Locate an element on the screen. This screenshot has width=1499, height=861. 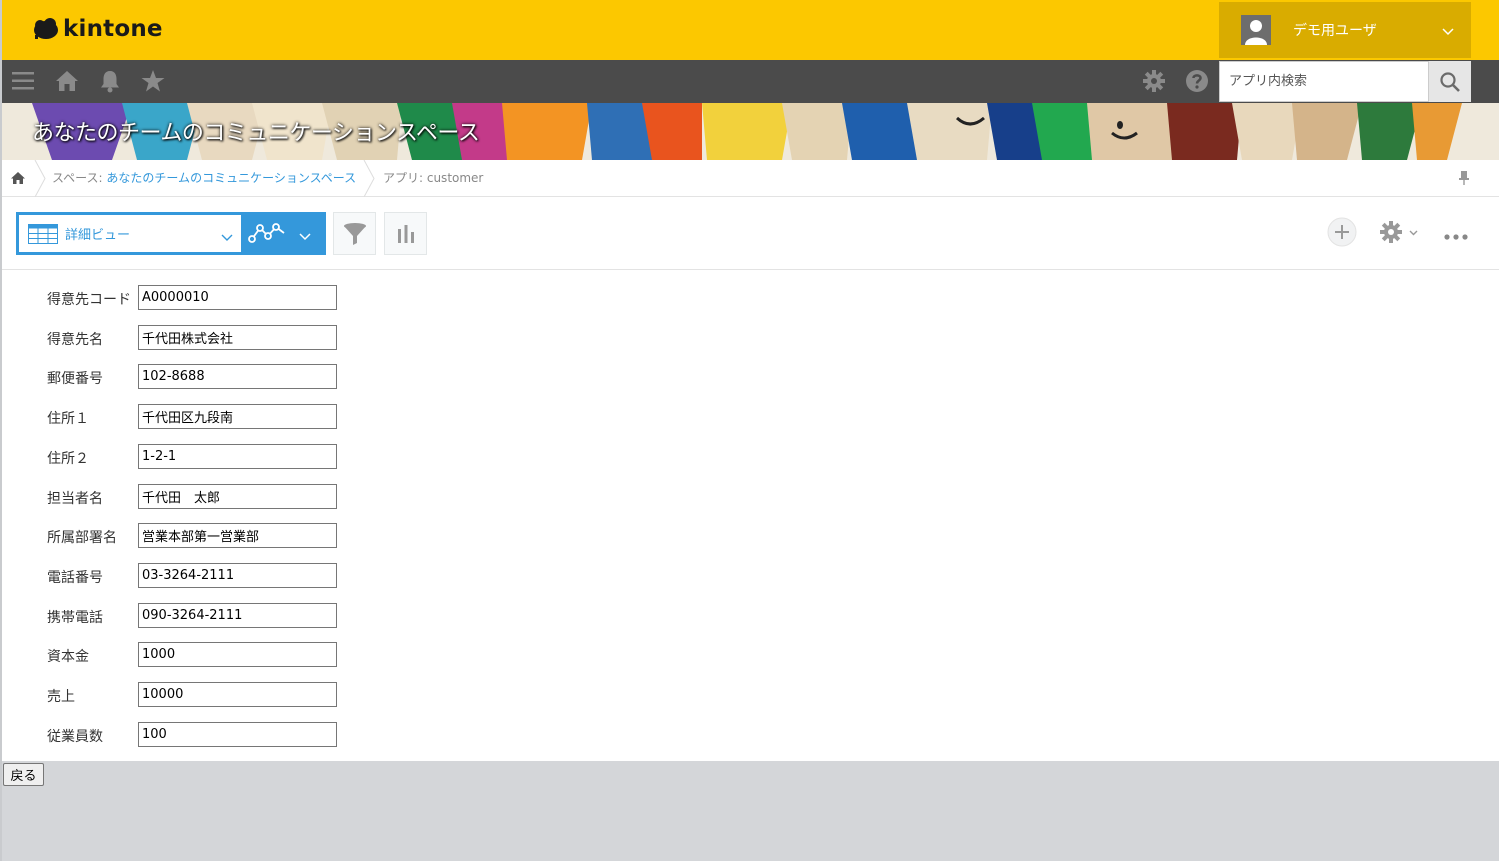
field-row: 郵便番号 is located at coordinates (197, 376).